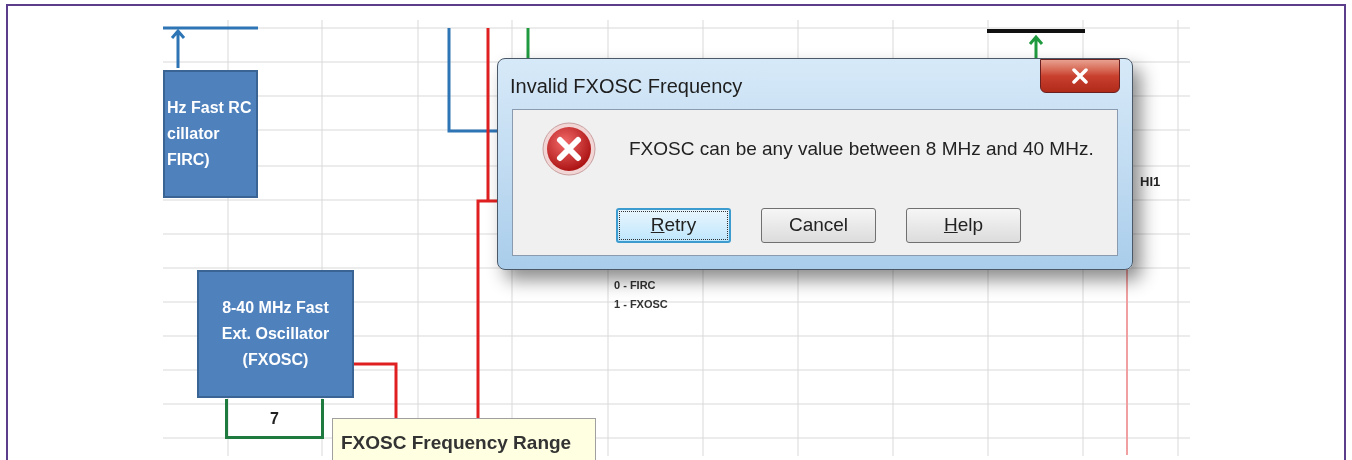 The image size is (1352, 460). Describe the element at coordinates (569, 149) in the screenshot. I see `error-icon` at that location.